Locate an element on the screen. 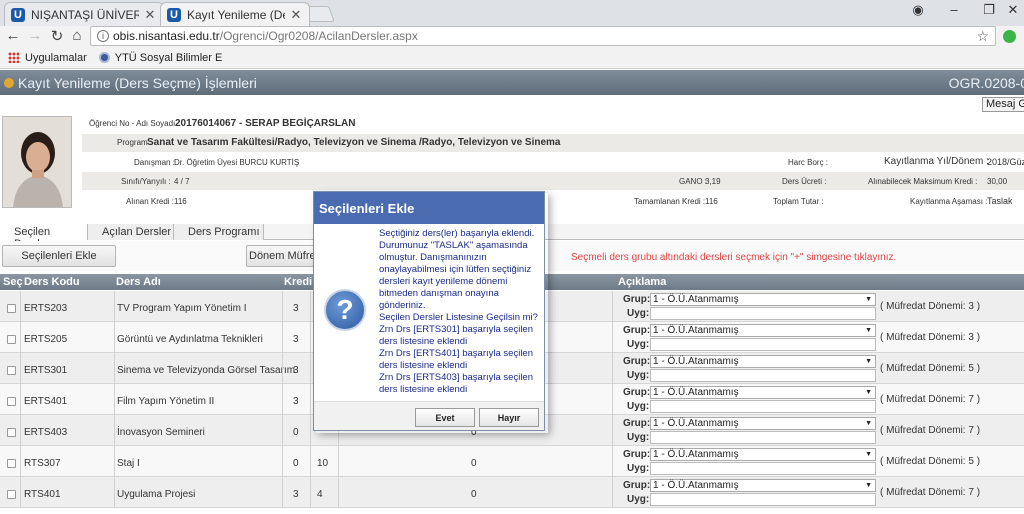 The width and height of the screenshot is (1024, 514). browser-tab-title: Kayıt Yenileme (Ders Seç is located at coordinates (236, 14).